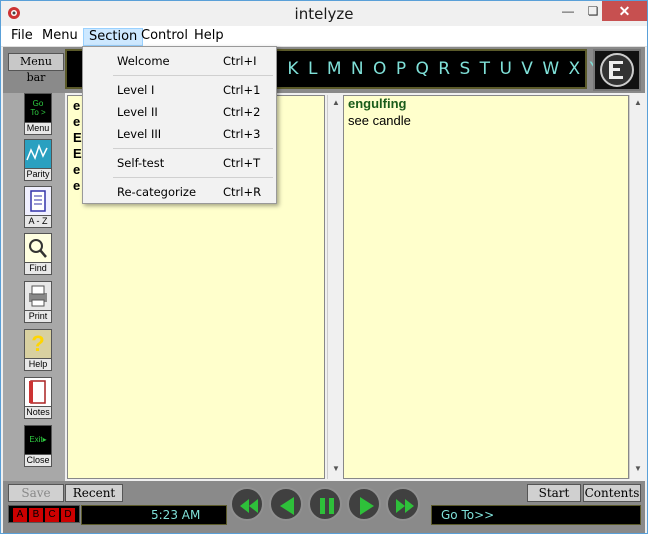  I want to click on clock-text: 5:23 AM, so click(176, 515).